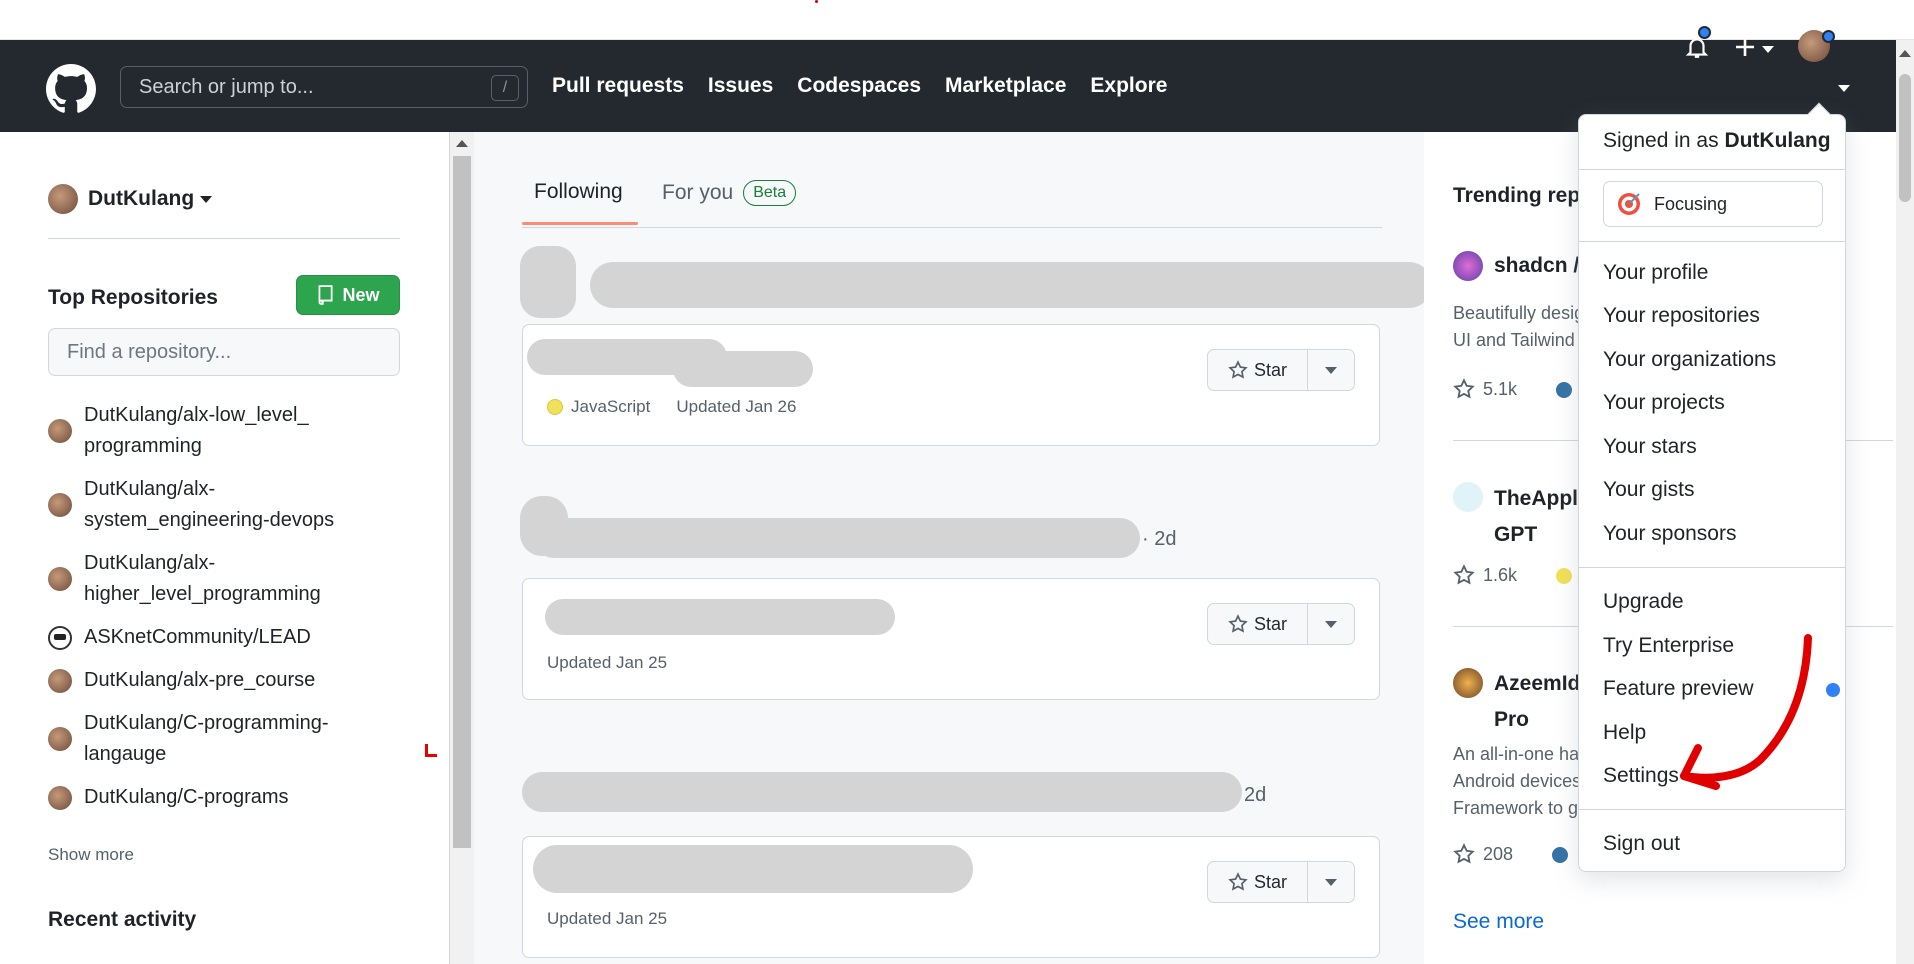 The width and height of the screenshot is (1914, 964). I want to click on repo-link: DutKulang/alx-pre_course, so click(199, 680).